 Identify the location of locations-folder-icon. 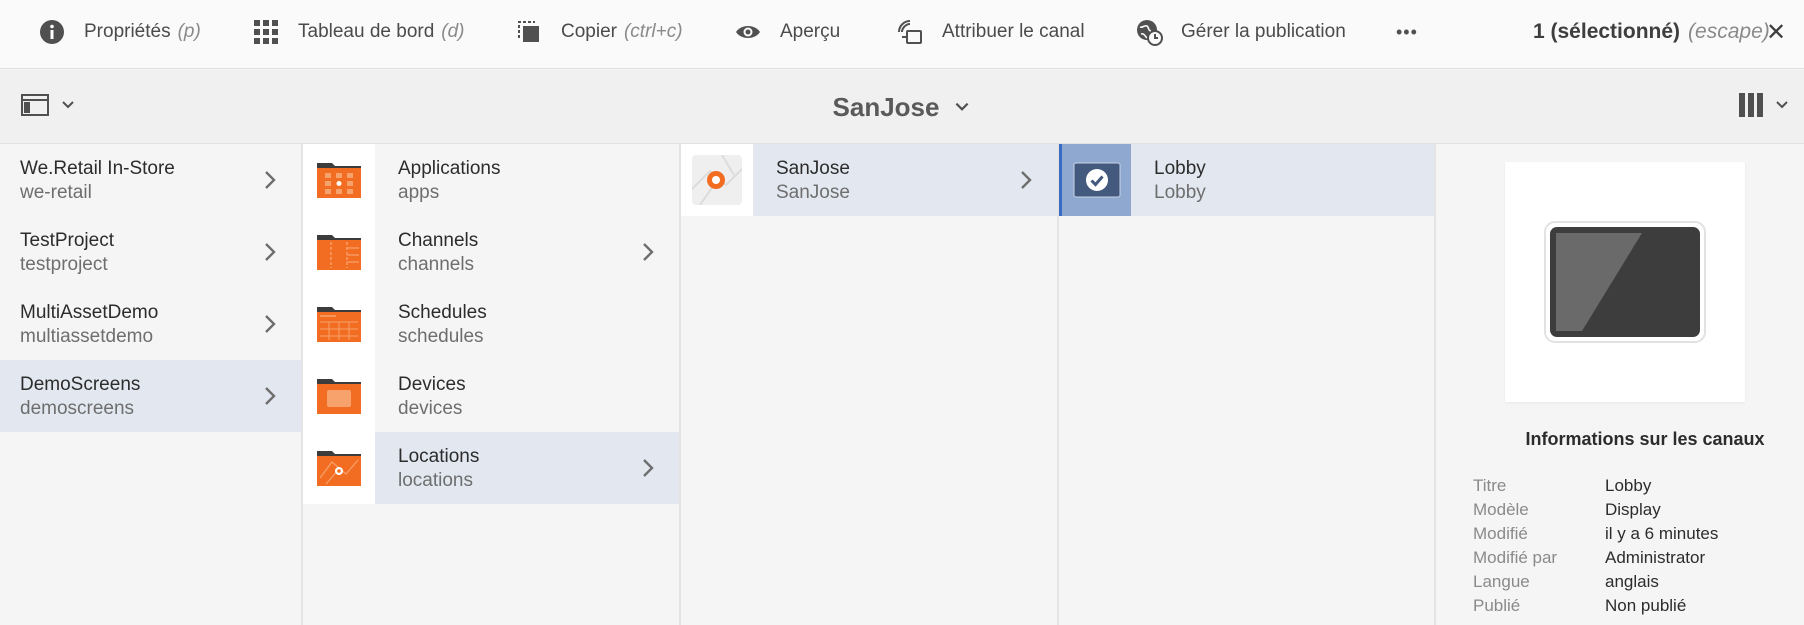
(339, 468).